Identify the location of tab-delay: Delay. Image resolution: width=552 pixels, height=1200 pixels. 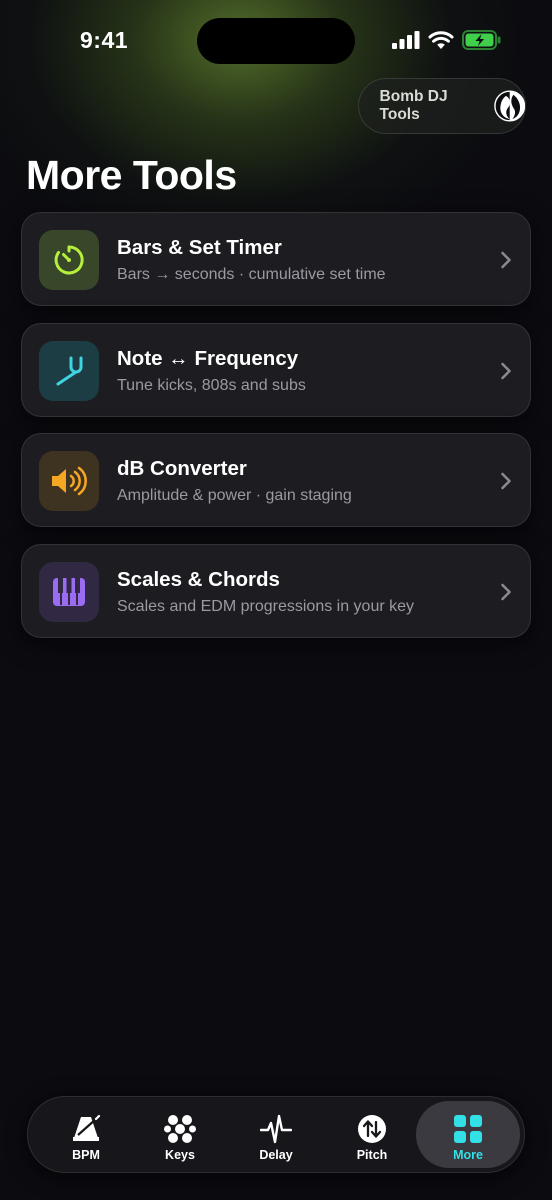
(276, 1134).